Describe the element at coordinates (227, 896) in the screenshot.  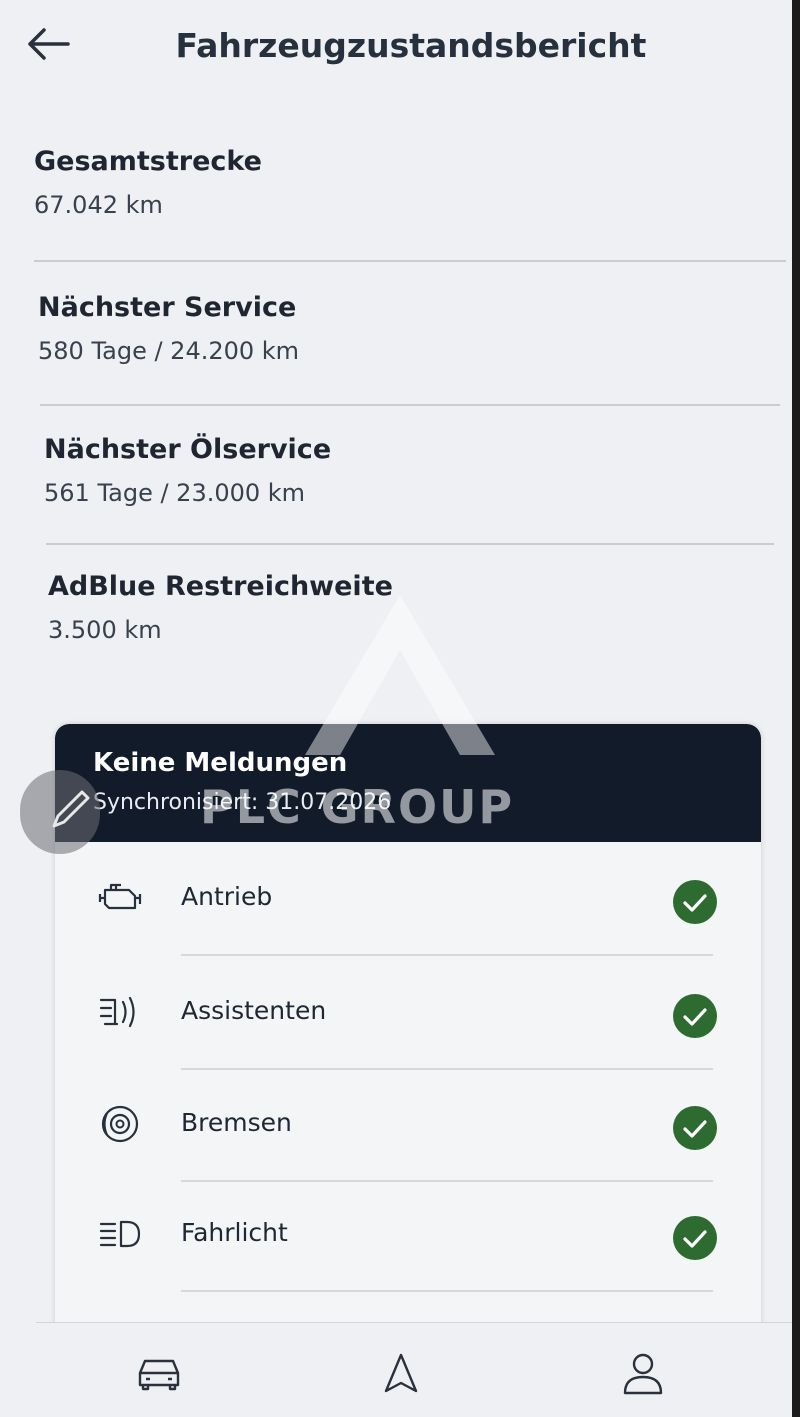
I see `status-row-label: Antrieb` at that location.